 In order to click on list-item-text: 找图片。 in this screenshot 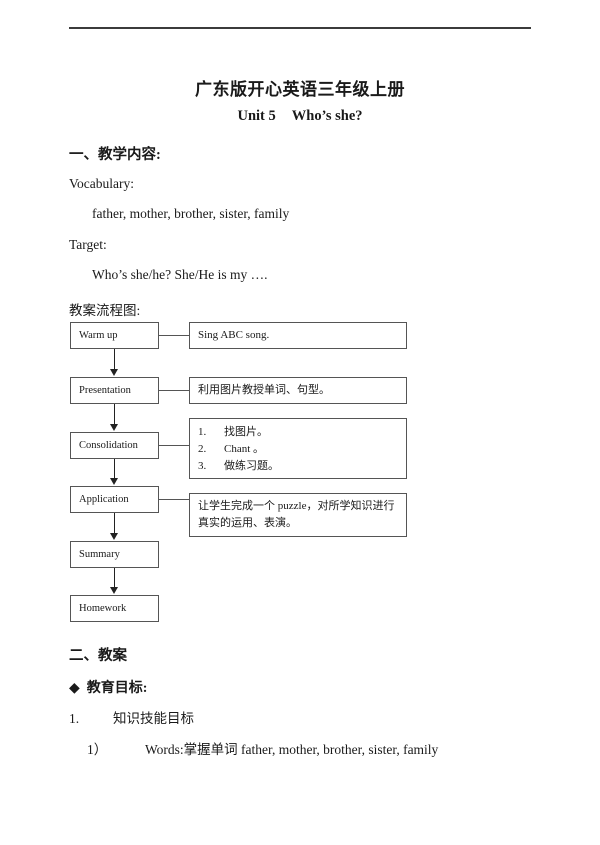, I will do `click(246, 432)`.